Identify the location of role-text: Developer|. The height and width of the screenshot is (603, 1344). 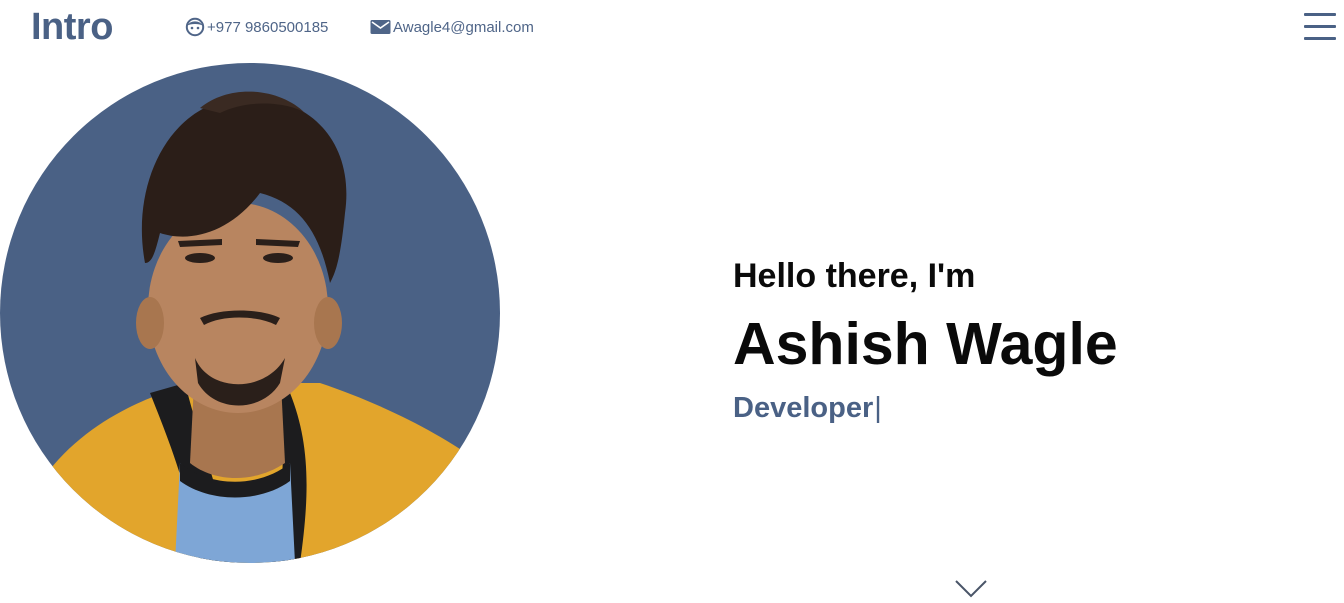
(807, 408).